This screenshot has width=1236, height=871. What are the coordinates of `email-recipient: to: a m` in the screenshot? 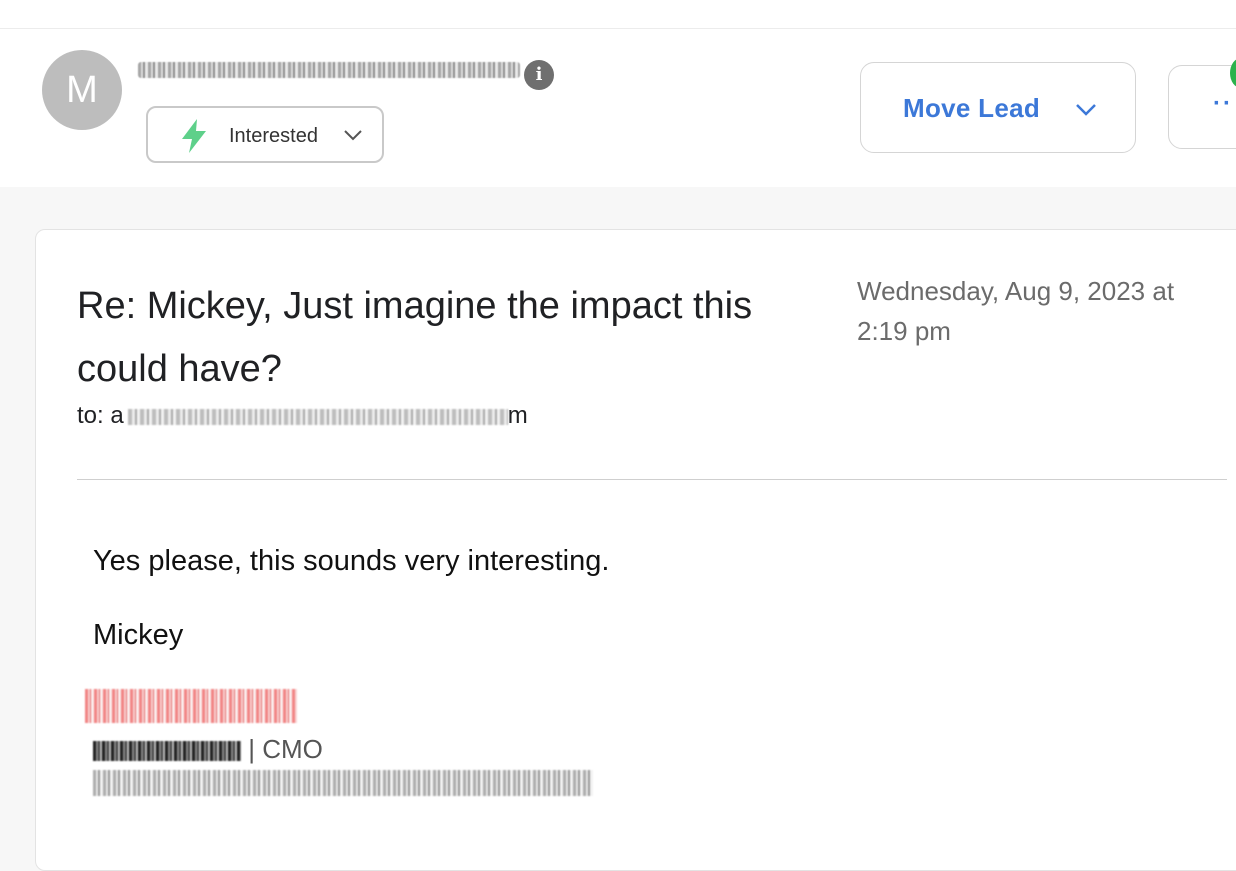 It's located at (302, 416).